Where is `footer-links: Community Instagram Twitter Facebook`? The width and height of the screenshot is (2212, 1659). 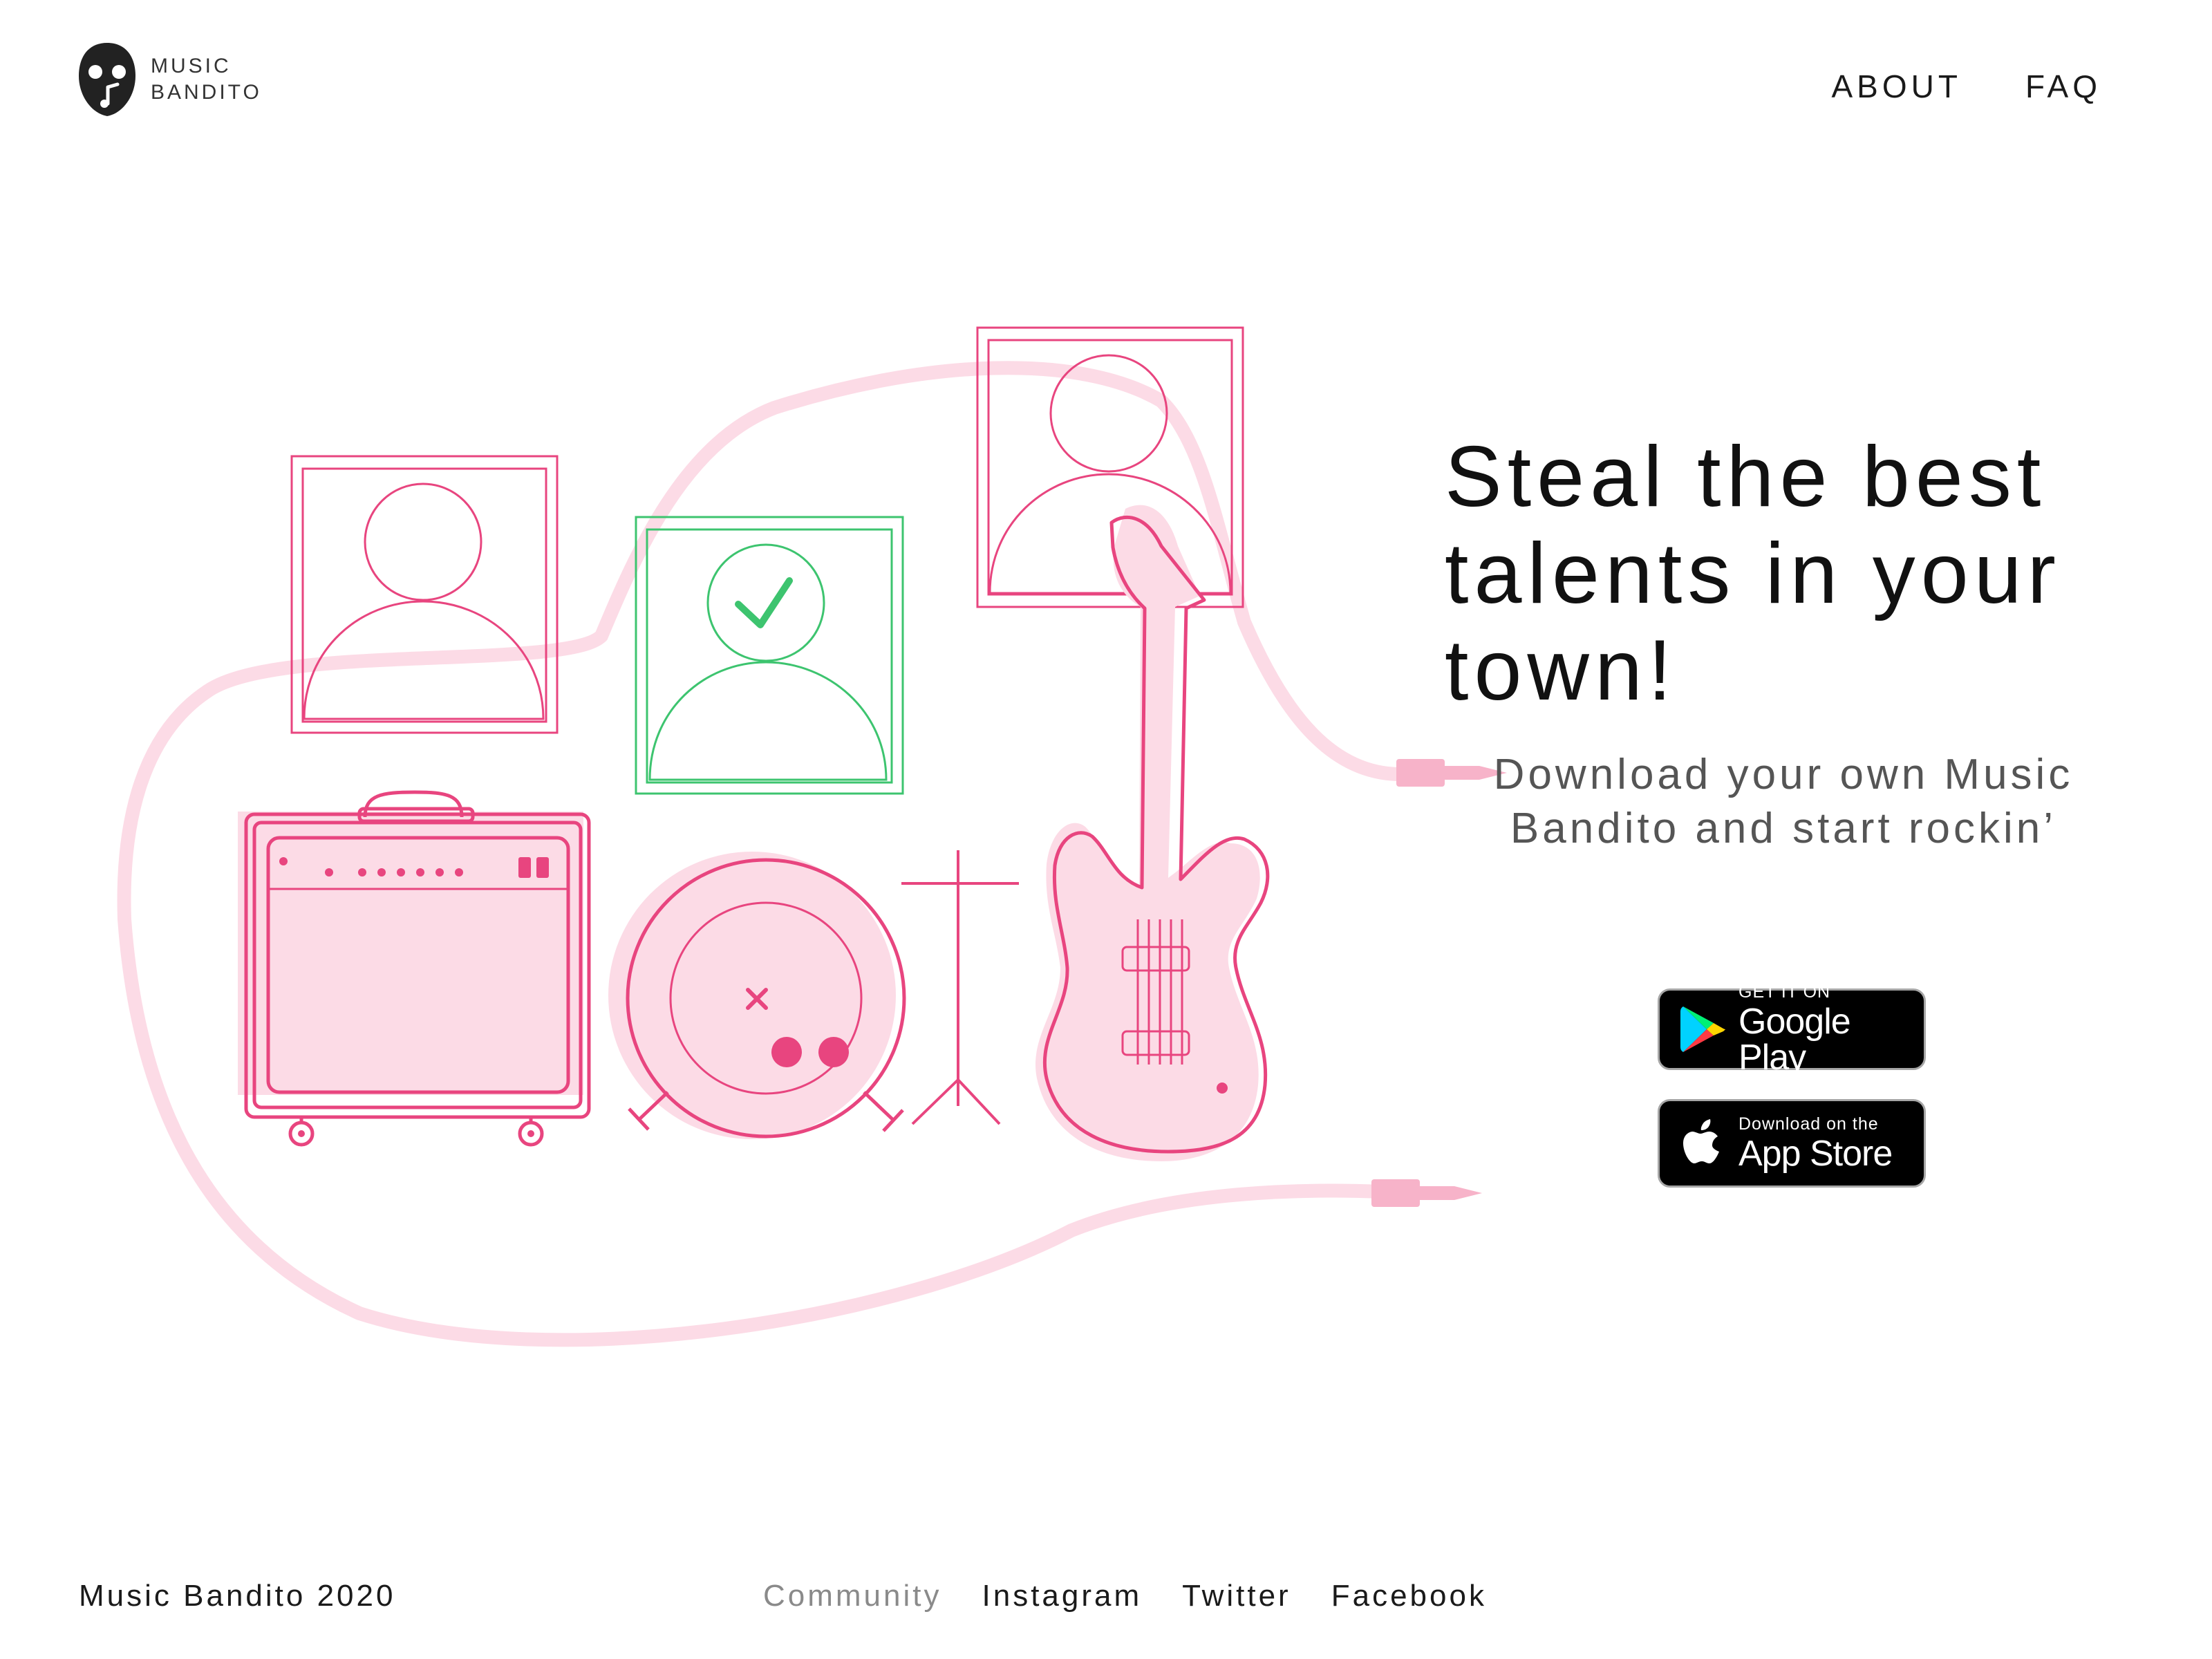
footer-links: Community Instagram Twitter Facebook is located at coordinates (1125, 1596).